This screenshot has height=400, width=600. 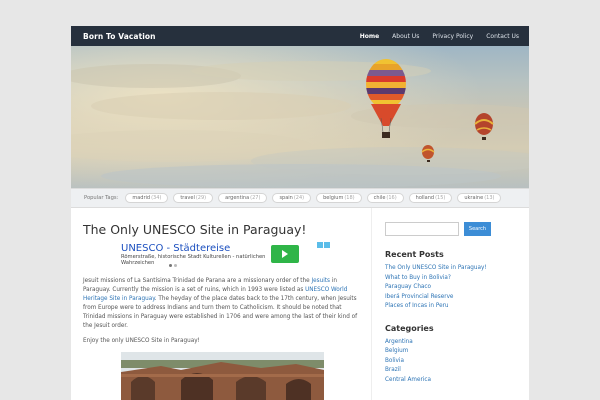 I want to click on search-button: Search, so click(x=477, y=229).